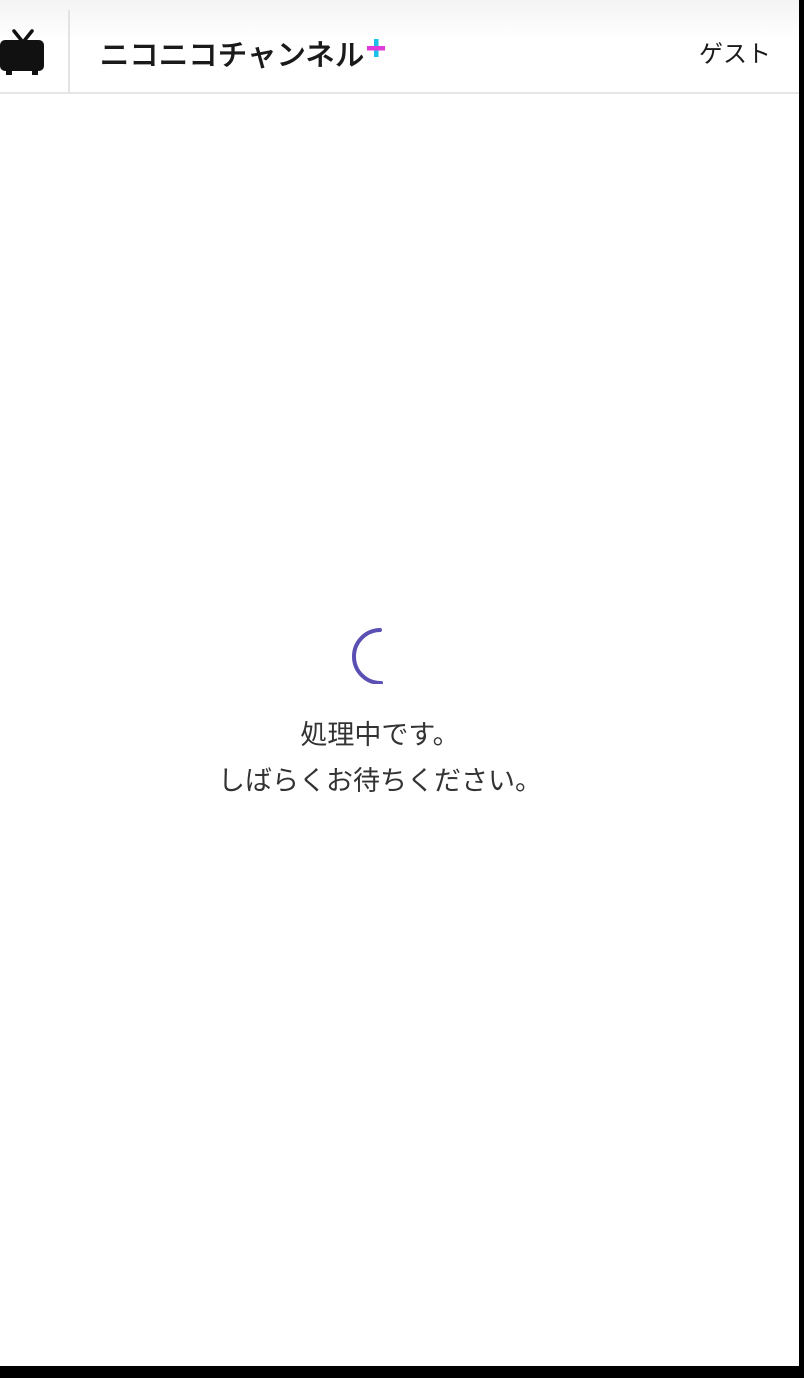 The width and height of the screenshot is (804, 1378). Describe the element at coordinates (22, 52) in the screenshot. I see `niconico-tv-icon` at that location.